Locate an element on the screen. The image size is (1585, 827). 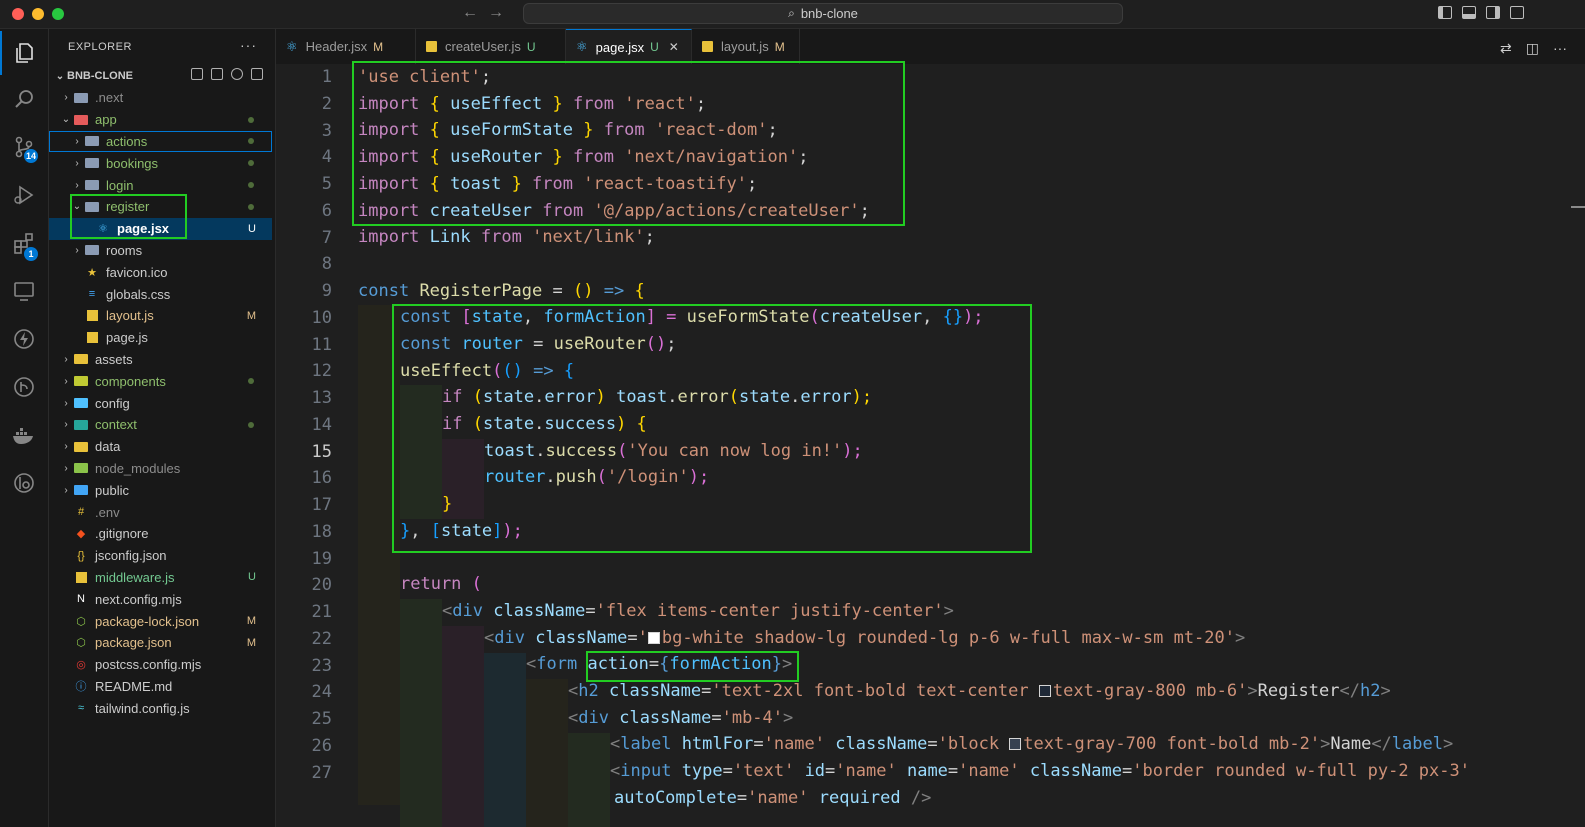
line-number: 7 is located at coordinates (326, 237).